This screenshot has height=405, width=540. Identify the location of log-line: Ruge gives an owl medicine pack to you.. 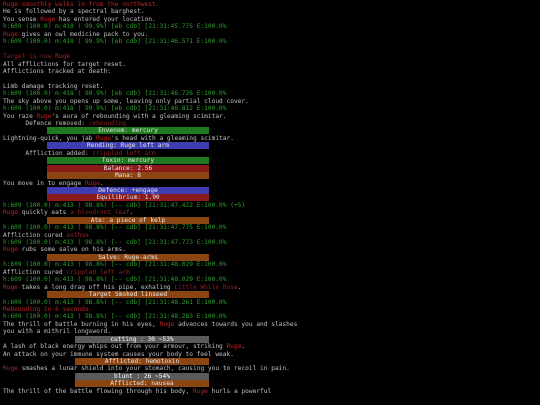
(271, 34).